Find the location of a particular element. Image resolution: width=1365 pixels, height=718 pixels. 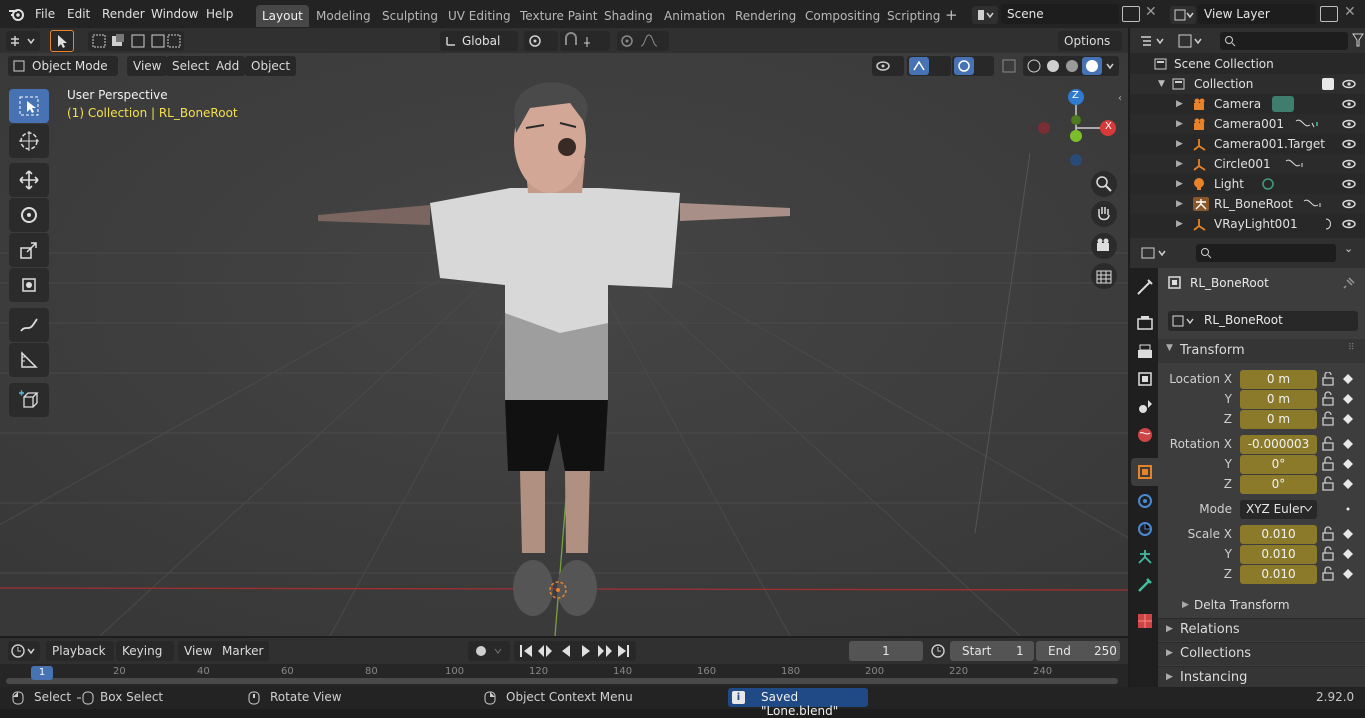

constraints-tab-icon is located at coordinates (1145, 557).